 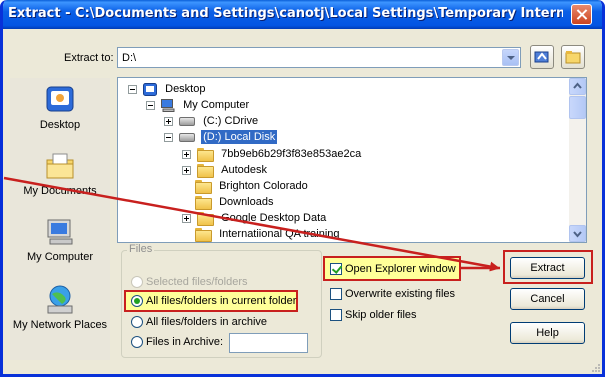 What do you see at coordinates (596, 368) in the screenshot?
I see `resize-grip-icon` at bounding box center [596, 368].